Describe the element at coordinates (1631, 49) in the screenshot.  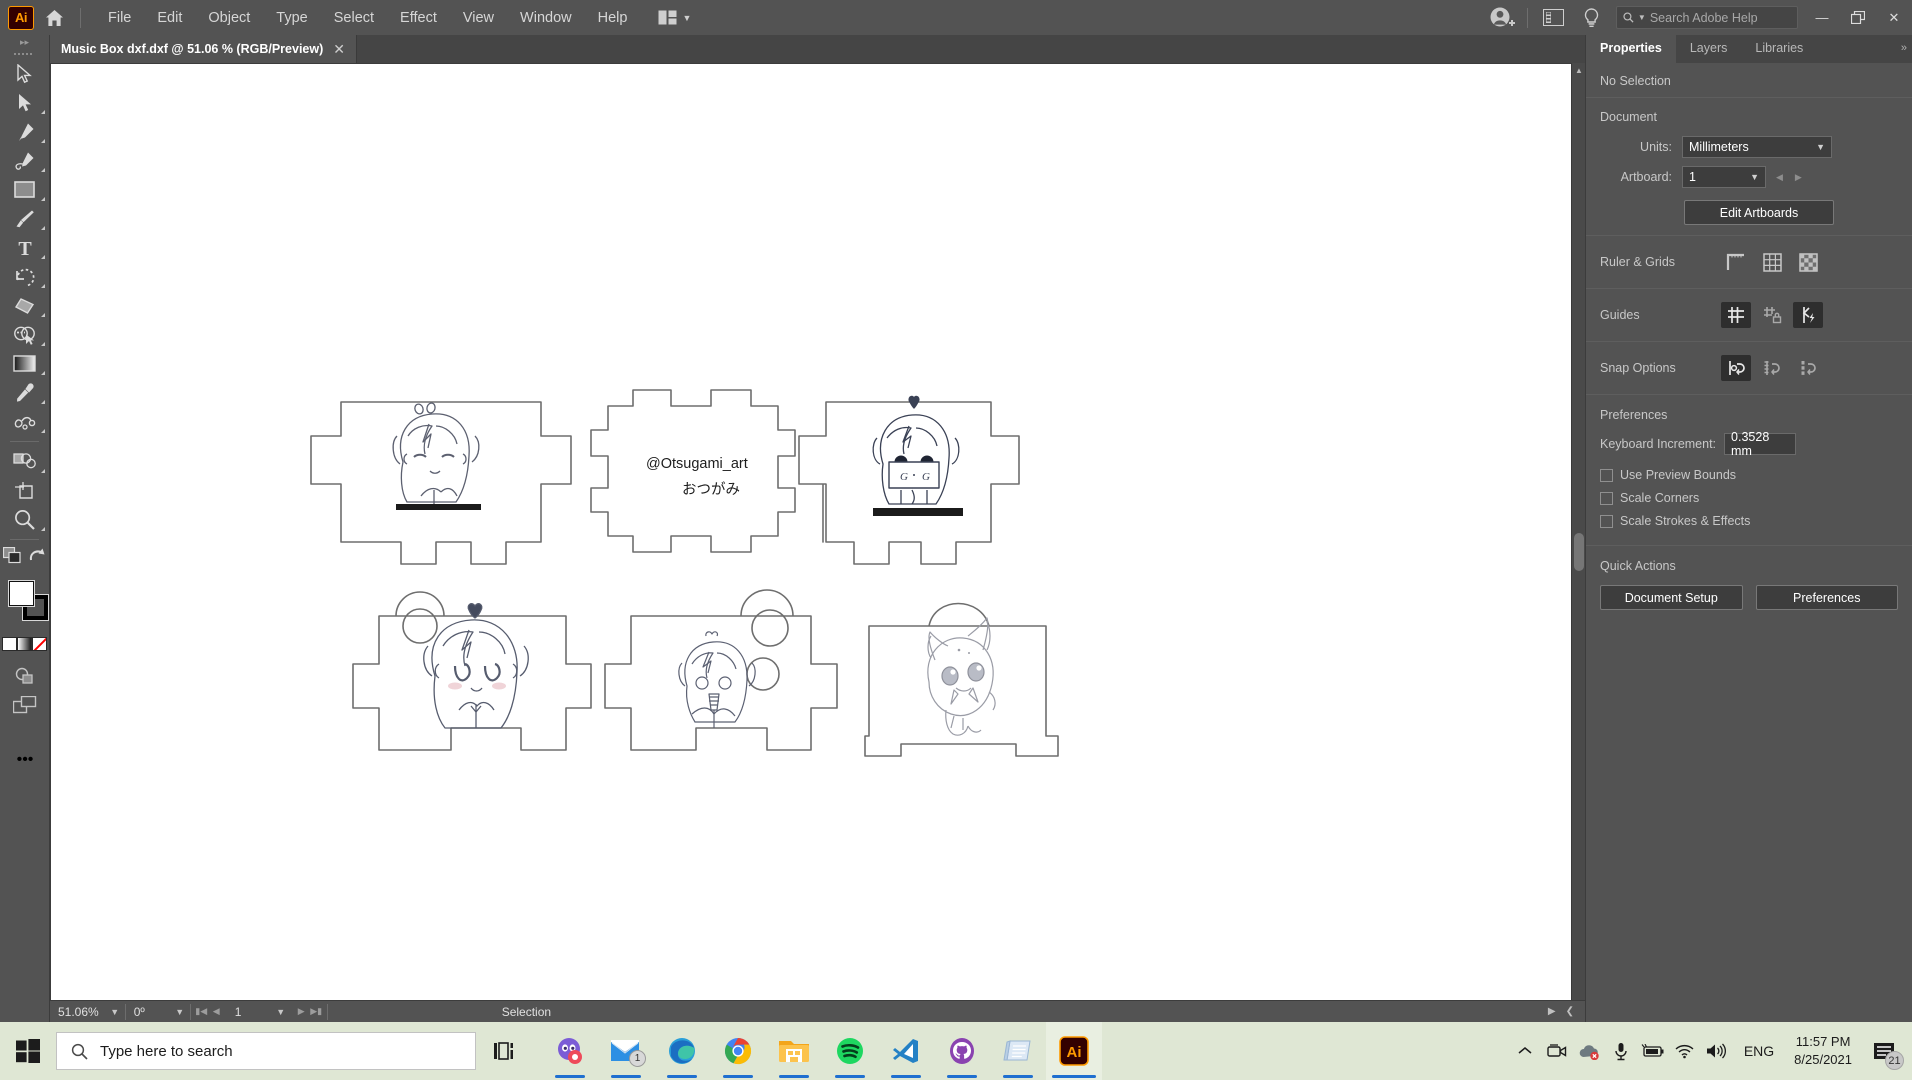
I see `tab-properties: Properties` at that location.